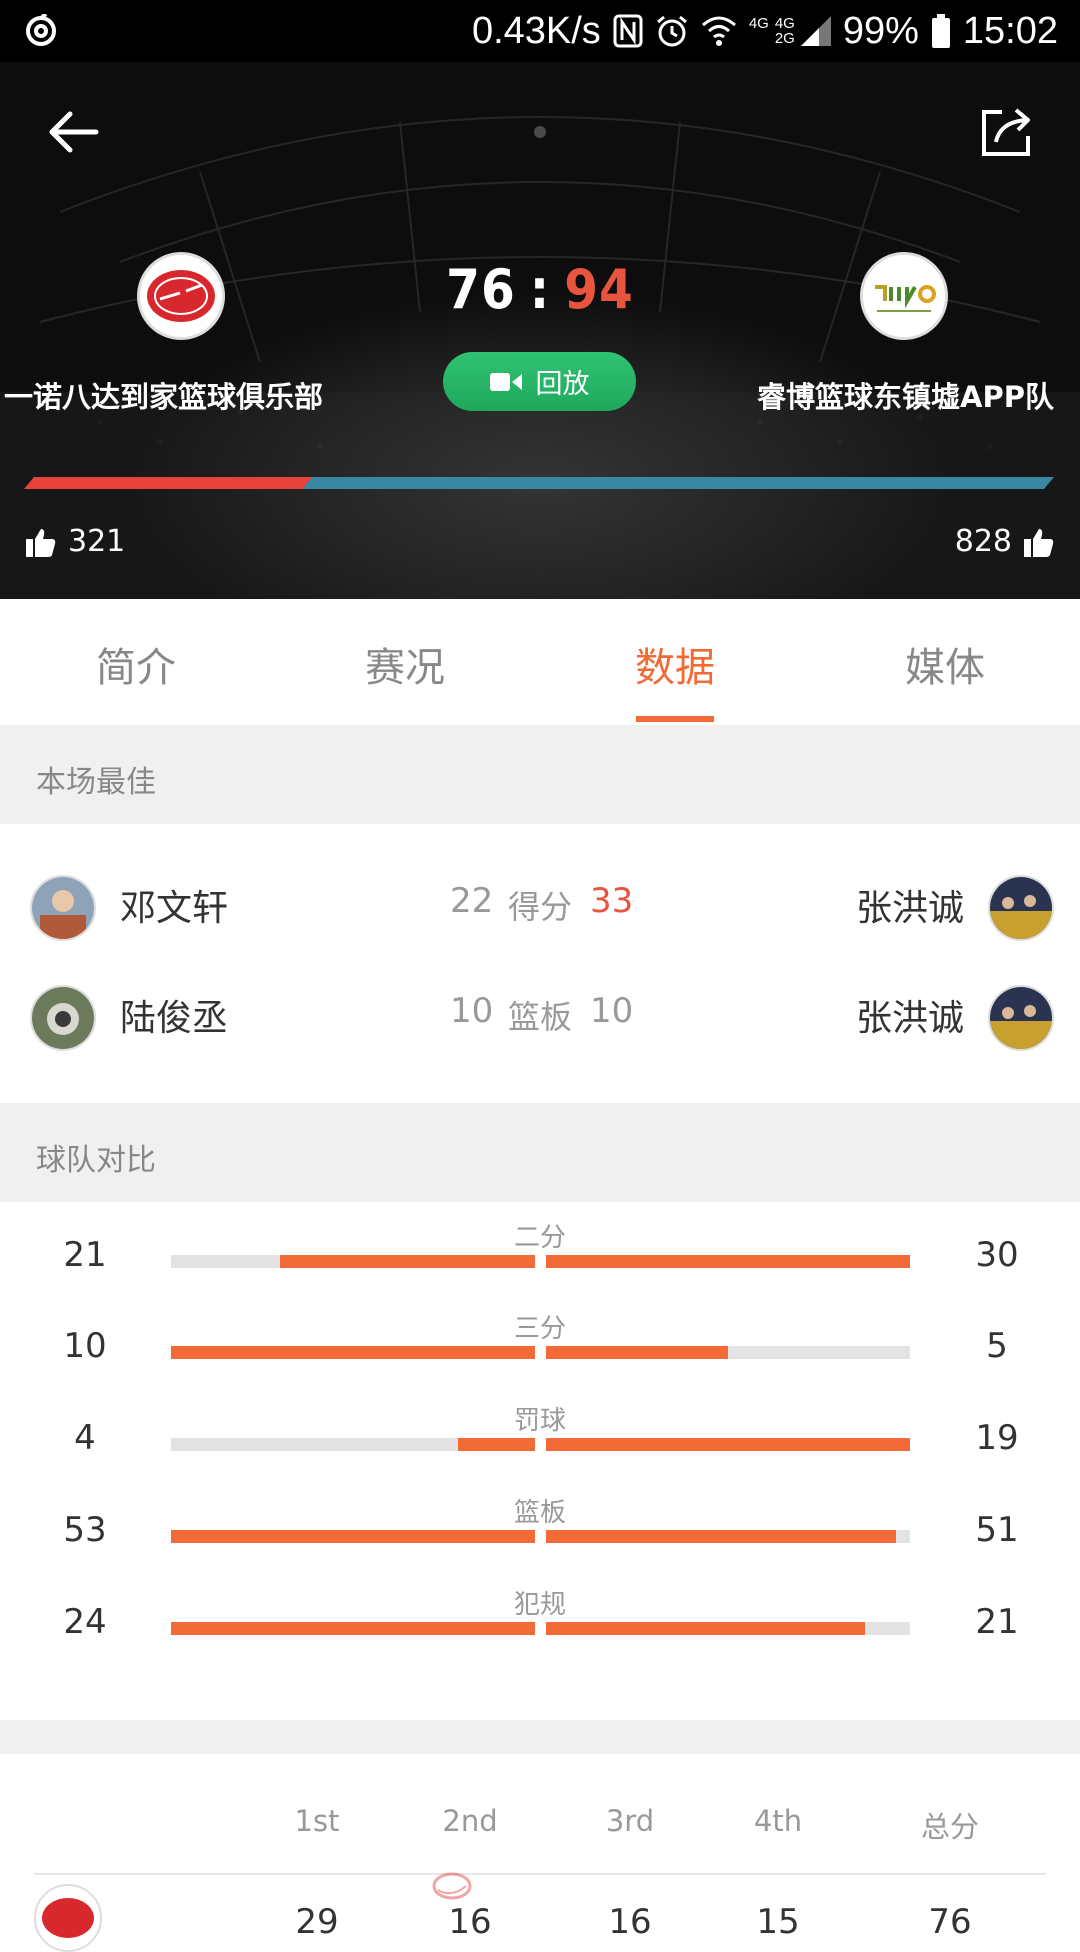  I want to click on stat-label: 篮板, so click(540, 1017).